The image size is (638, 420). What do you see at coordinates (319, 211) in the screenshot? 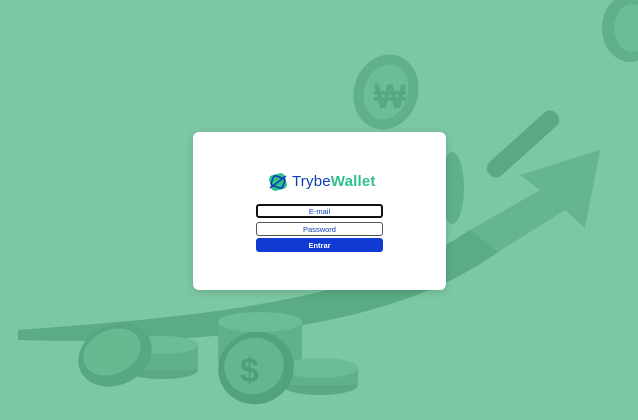
I see `email-input` at bounding box center [319, 211].